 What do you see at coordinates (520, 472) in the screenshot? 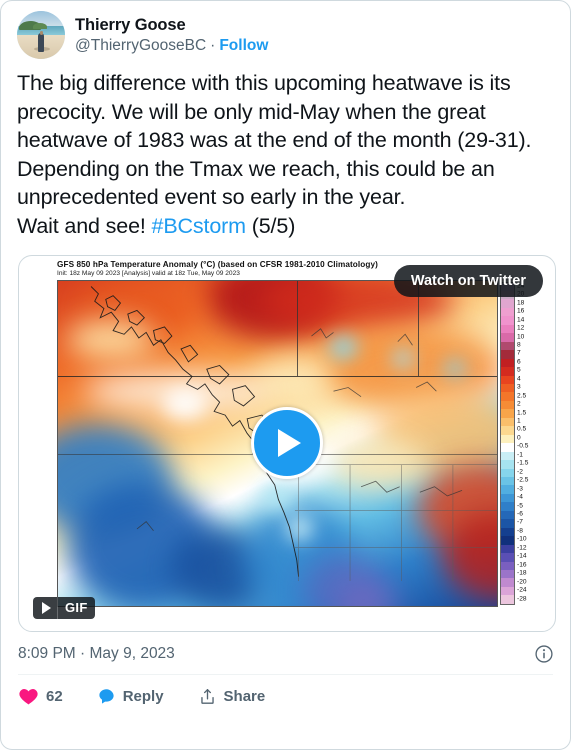
I see `colorbar-label-neg2: -2` at bounding box center [520, 472].